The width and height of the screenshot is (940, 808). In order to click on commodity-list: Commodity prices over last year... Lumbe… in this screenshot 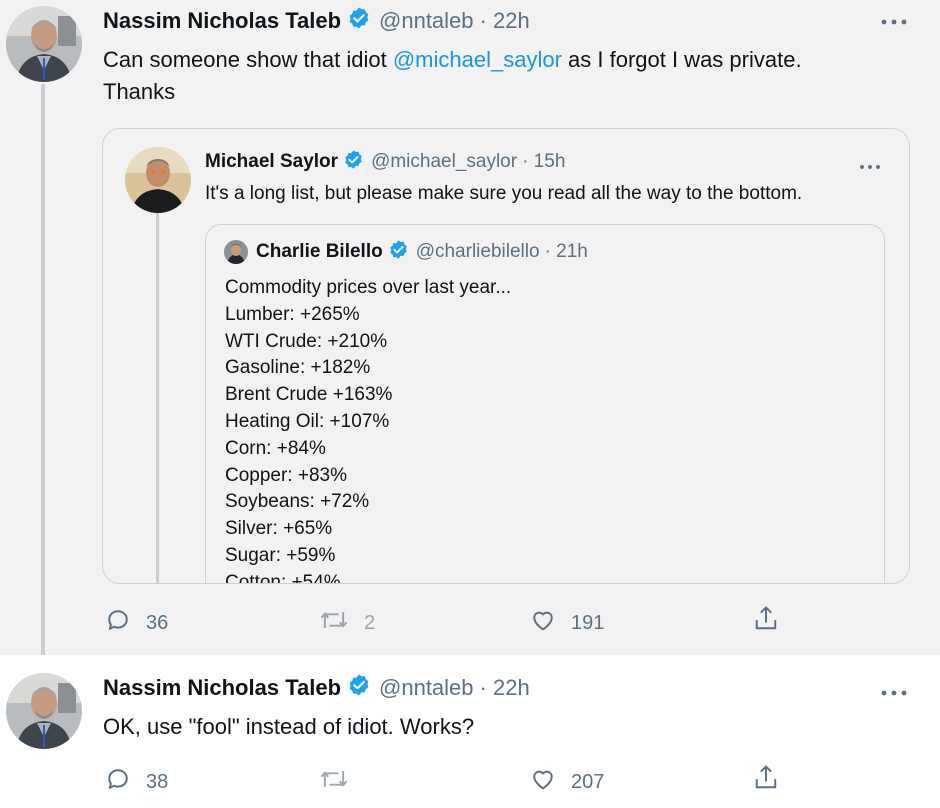, I will do `click(368, 429)`.